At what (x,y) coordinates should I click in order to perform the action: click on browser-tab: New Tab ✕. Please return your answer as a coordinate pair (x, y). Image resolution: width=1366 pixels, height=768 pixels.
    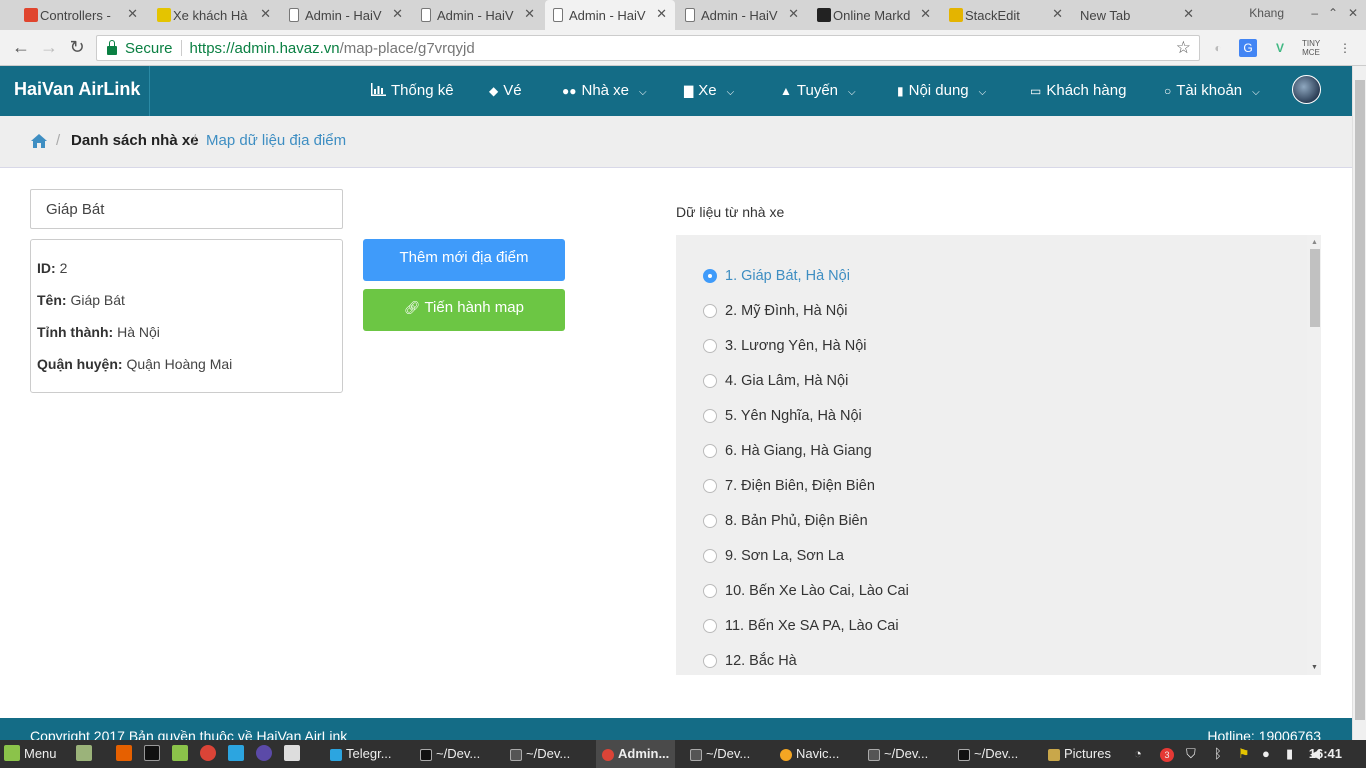
    Looking at the image, I should click on (1129, 15).